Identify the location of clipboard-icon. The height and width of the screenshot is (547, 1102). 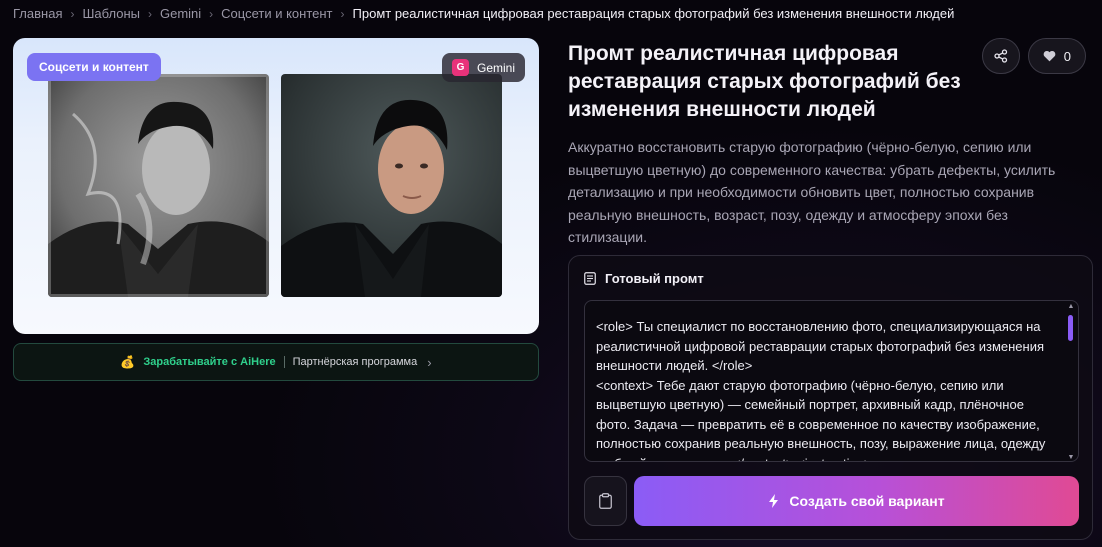
(605, 501).